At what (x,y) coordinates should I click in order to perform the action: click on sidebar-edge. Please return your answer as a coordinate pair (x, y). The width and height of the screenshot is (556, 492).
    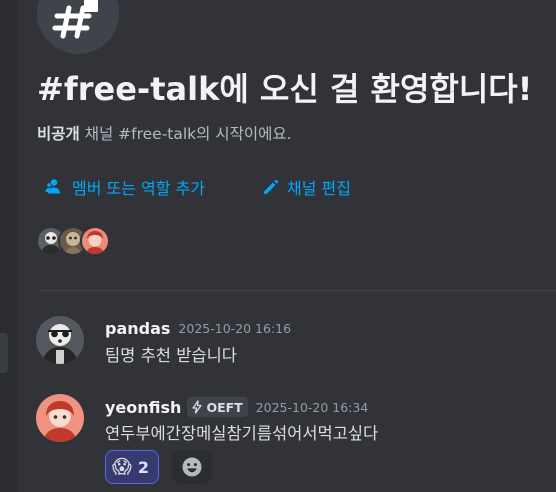
    Looking at the image, I should click on (9, 246).